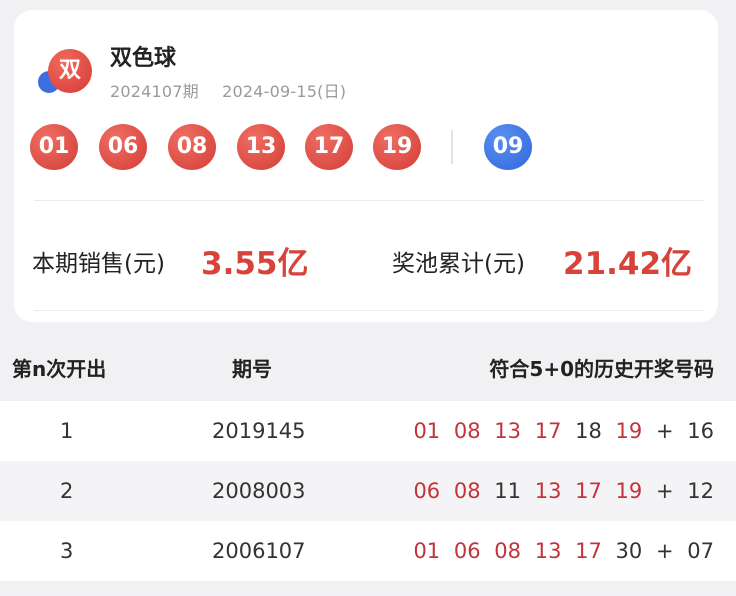 The width and height of the screenshot is (736, 596). Describe the element at coordinates (452, 147) in the screenshot. I see `ball-divider` at that location.